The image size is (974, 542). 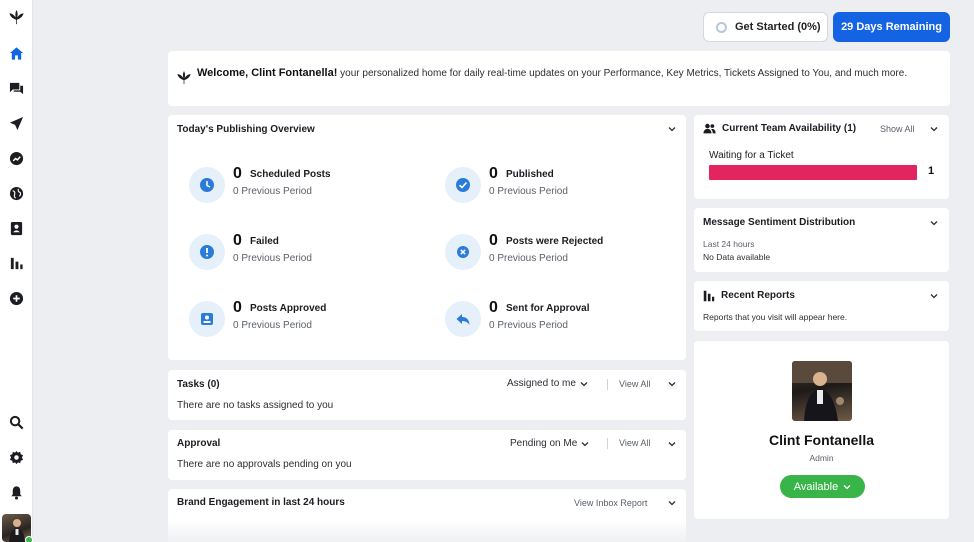 I want to click on availability-status-button: Available, so click(x=822, y=486).